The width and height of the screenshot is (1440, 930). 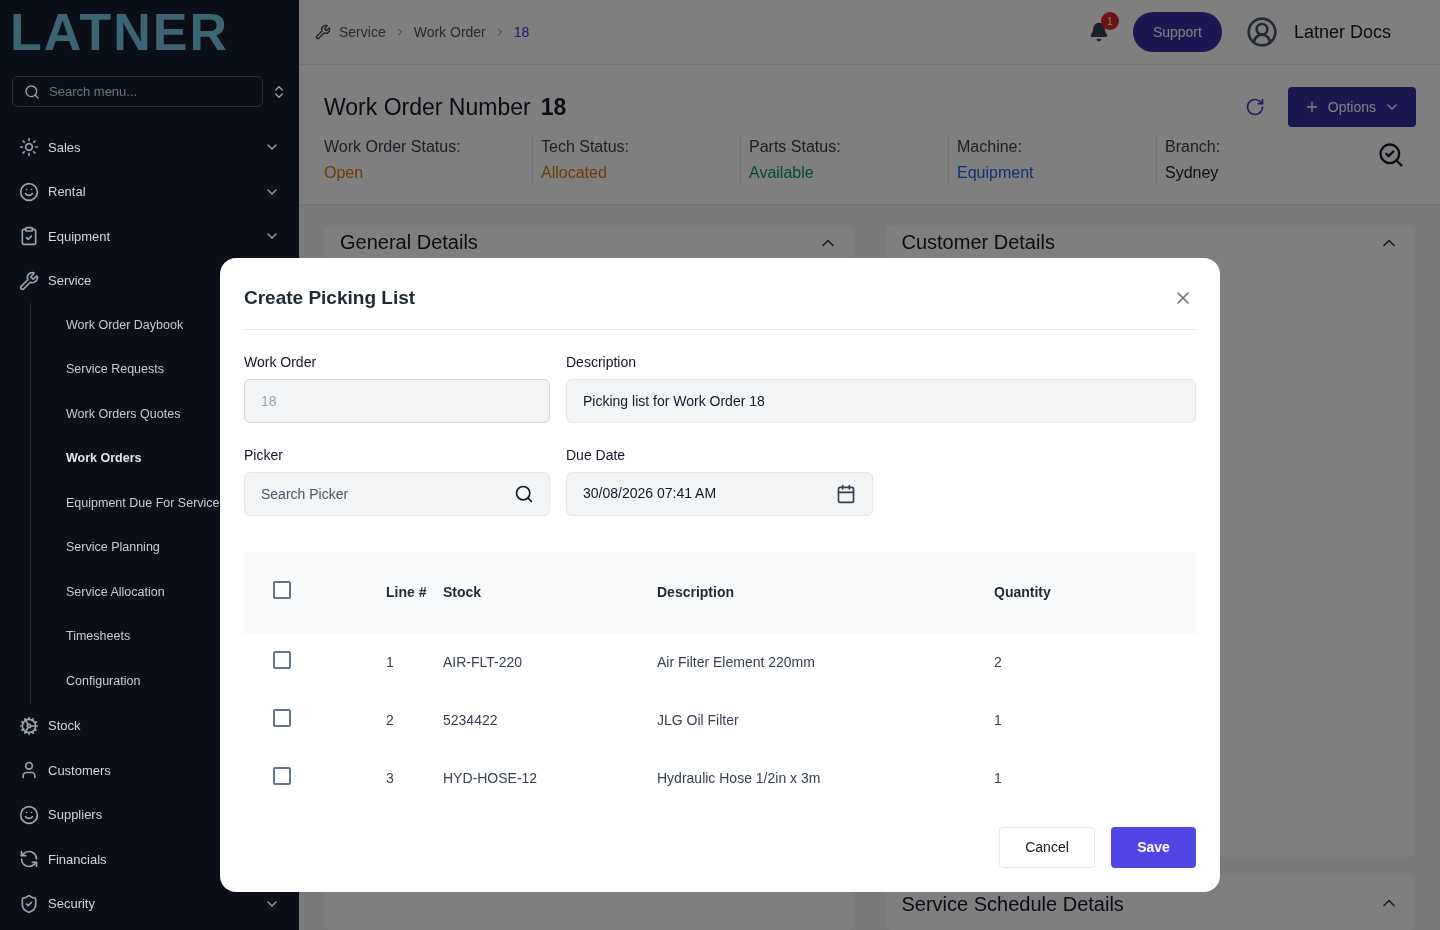 I want to click on save-button: Save, so click(x=1153, y=847).